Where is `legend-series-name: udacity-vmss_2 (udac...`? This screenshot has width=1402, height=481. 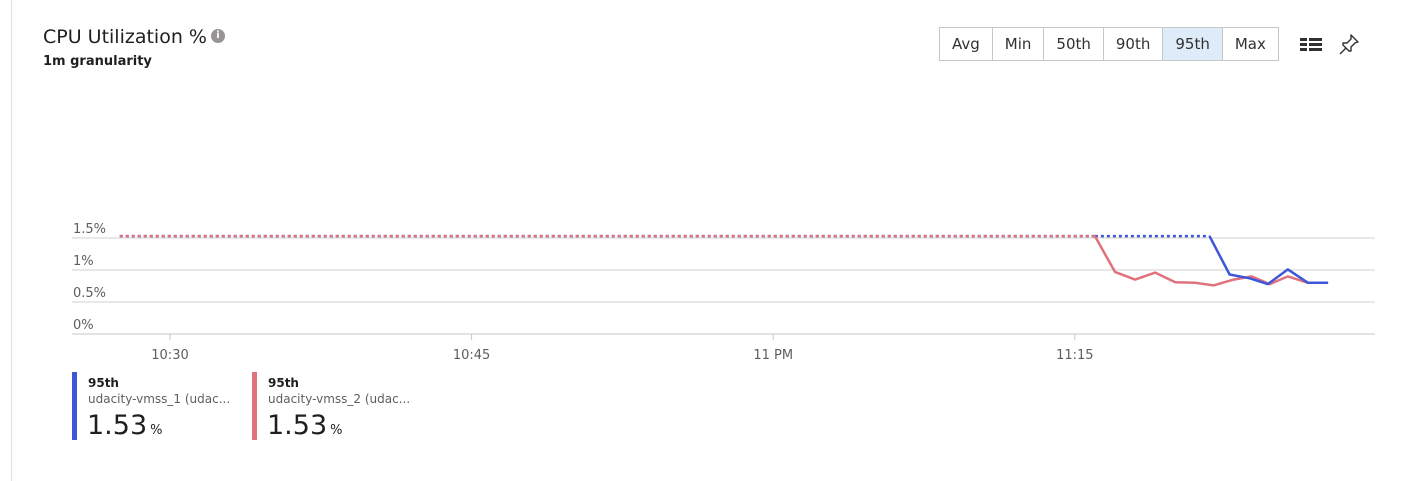 legend-series-name: udacity-vmss_2 (udac... is located at coordinates (339, 399).